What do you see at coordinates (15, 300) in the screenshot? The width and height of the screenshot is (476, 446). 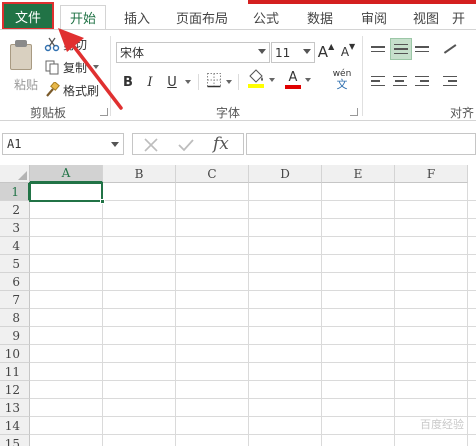 I see `row-header-7: 7` at bounding box center [15, 300].